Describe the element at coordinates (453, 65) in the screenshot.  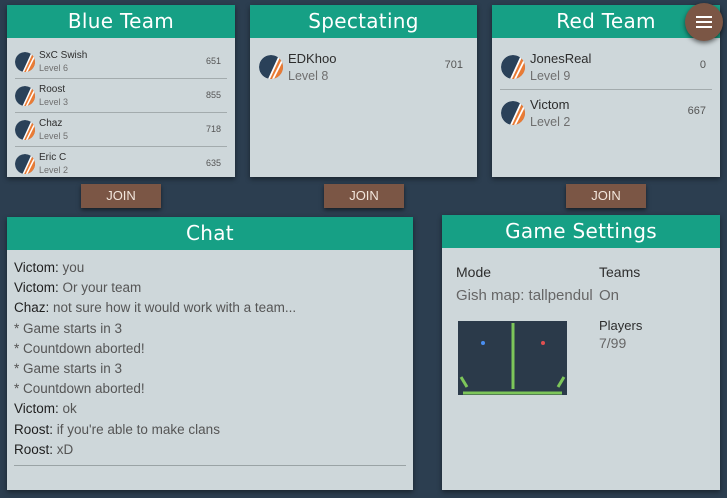
I see `player-score: 701` at that location.